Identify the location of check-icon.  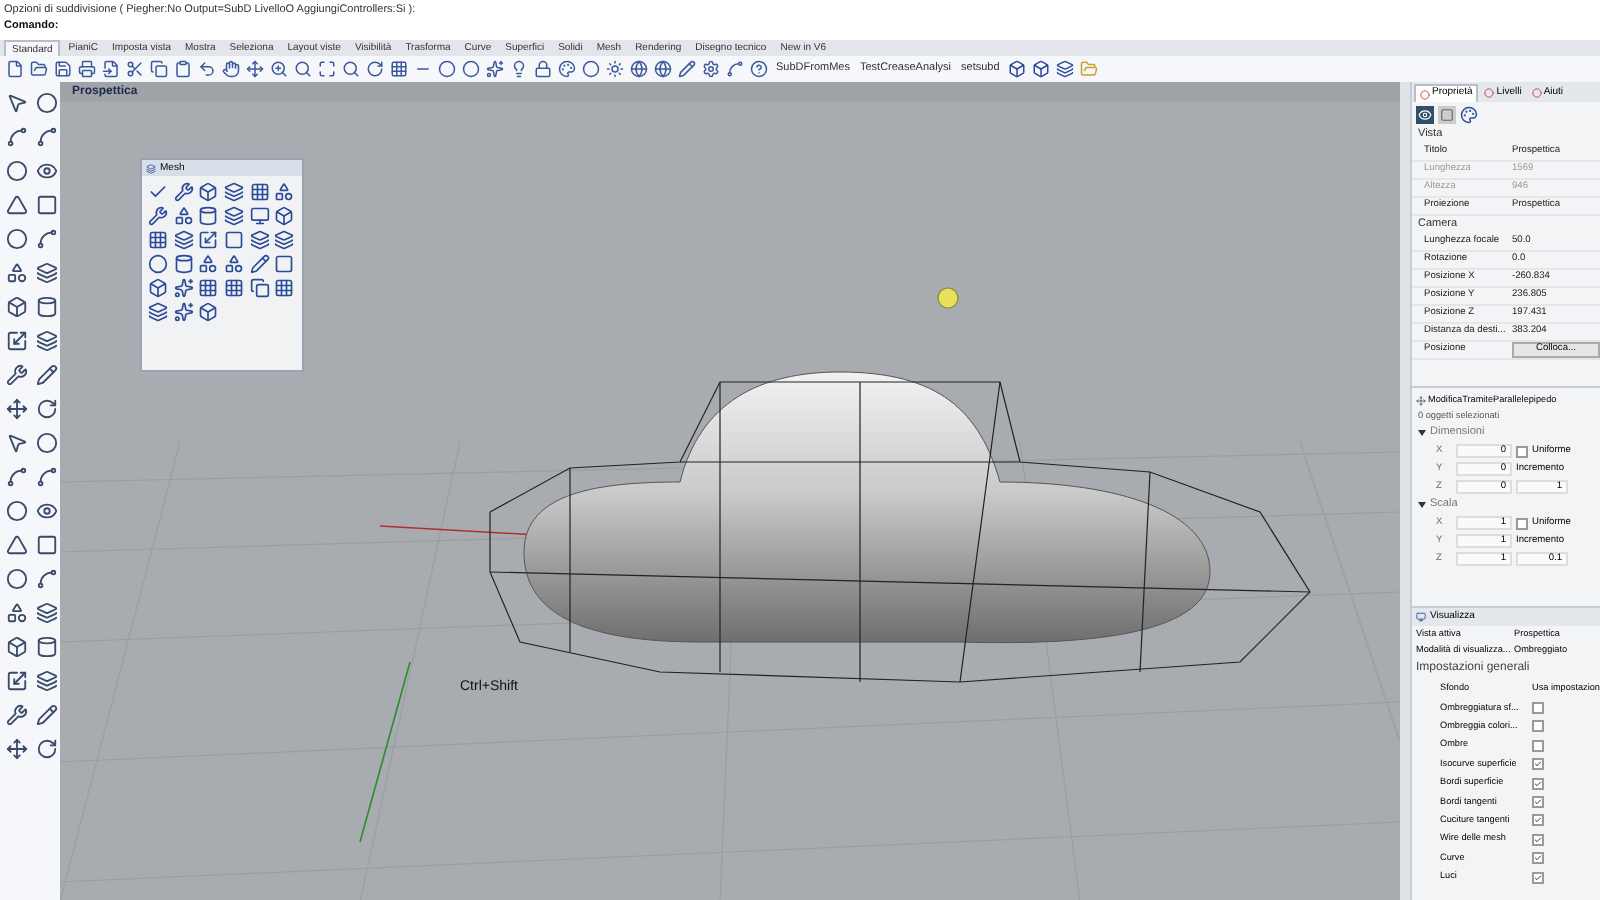
(158, 192).